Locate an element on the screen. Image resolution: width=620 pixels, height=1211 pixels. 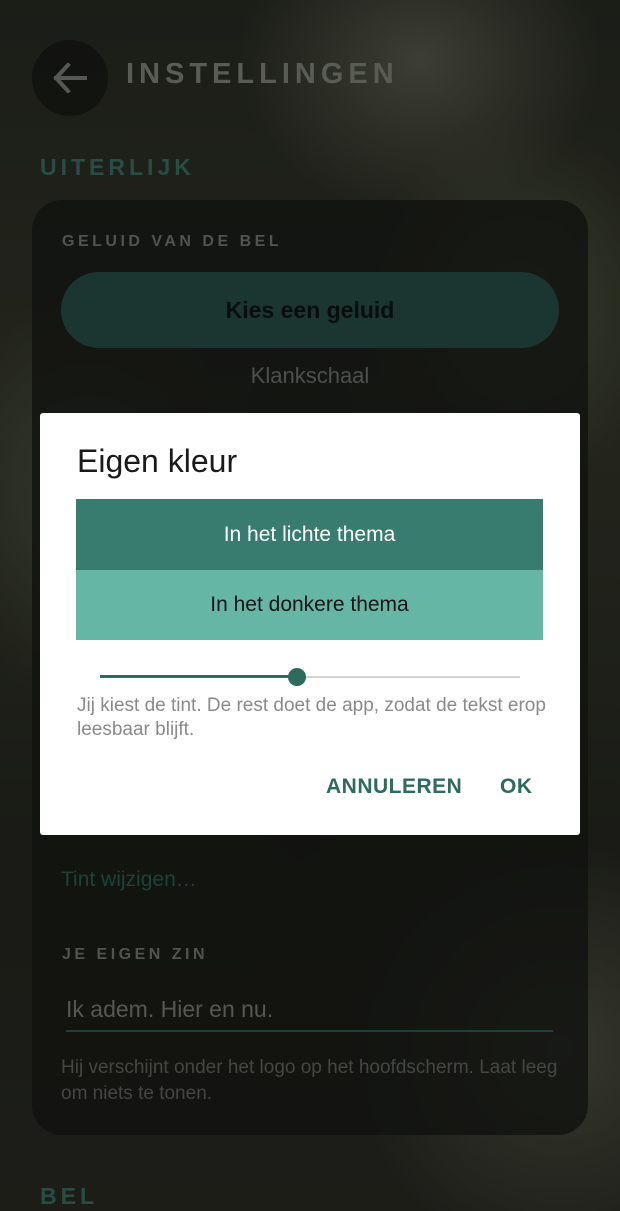
dialog-title: Eigen kleur is located at coordinates (157, 461).